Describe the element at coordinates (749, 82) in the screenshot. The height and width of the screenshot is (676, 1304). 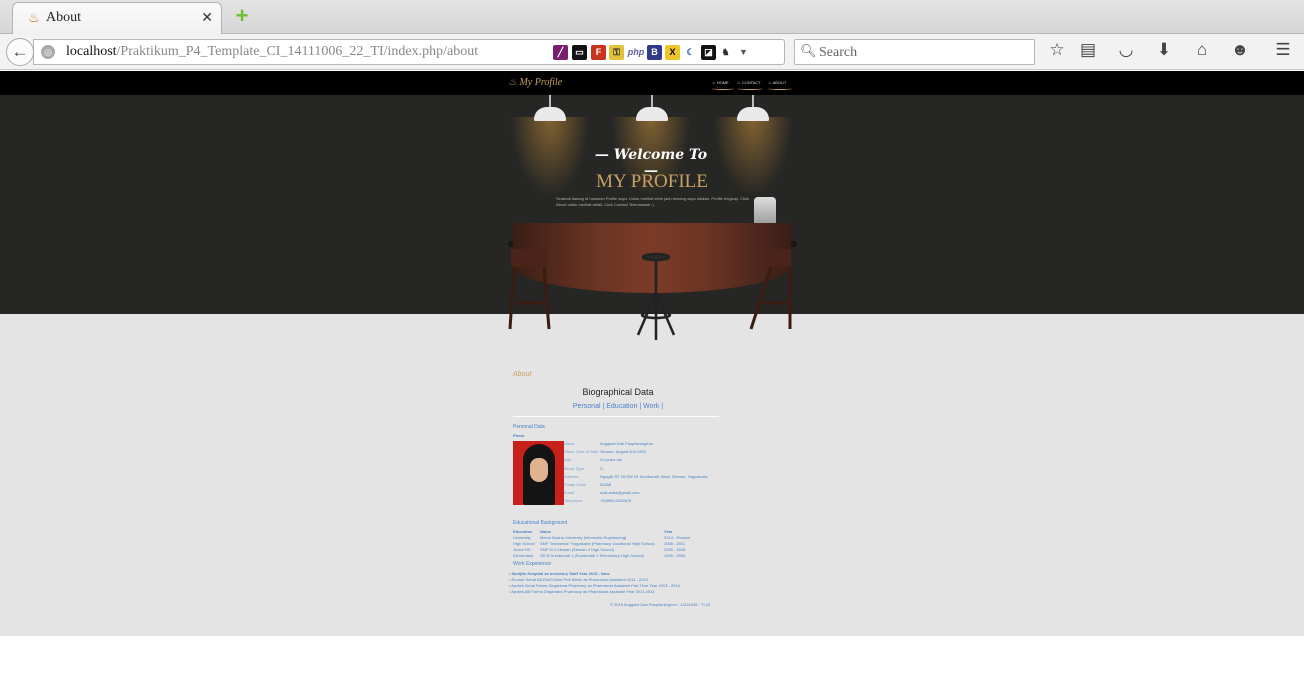
I see `nav-contact-link: ♨ CONTACT` at that location.